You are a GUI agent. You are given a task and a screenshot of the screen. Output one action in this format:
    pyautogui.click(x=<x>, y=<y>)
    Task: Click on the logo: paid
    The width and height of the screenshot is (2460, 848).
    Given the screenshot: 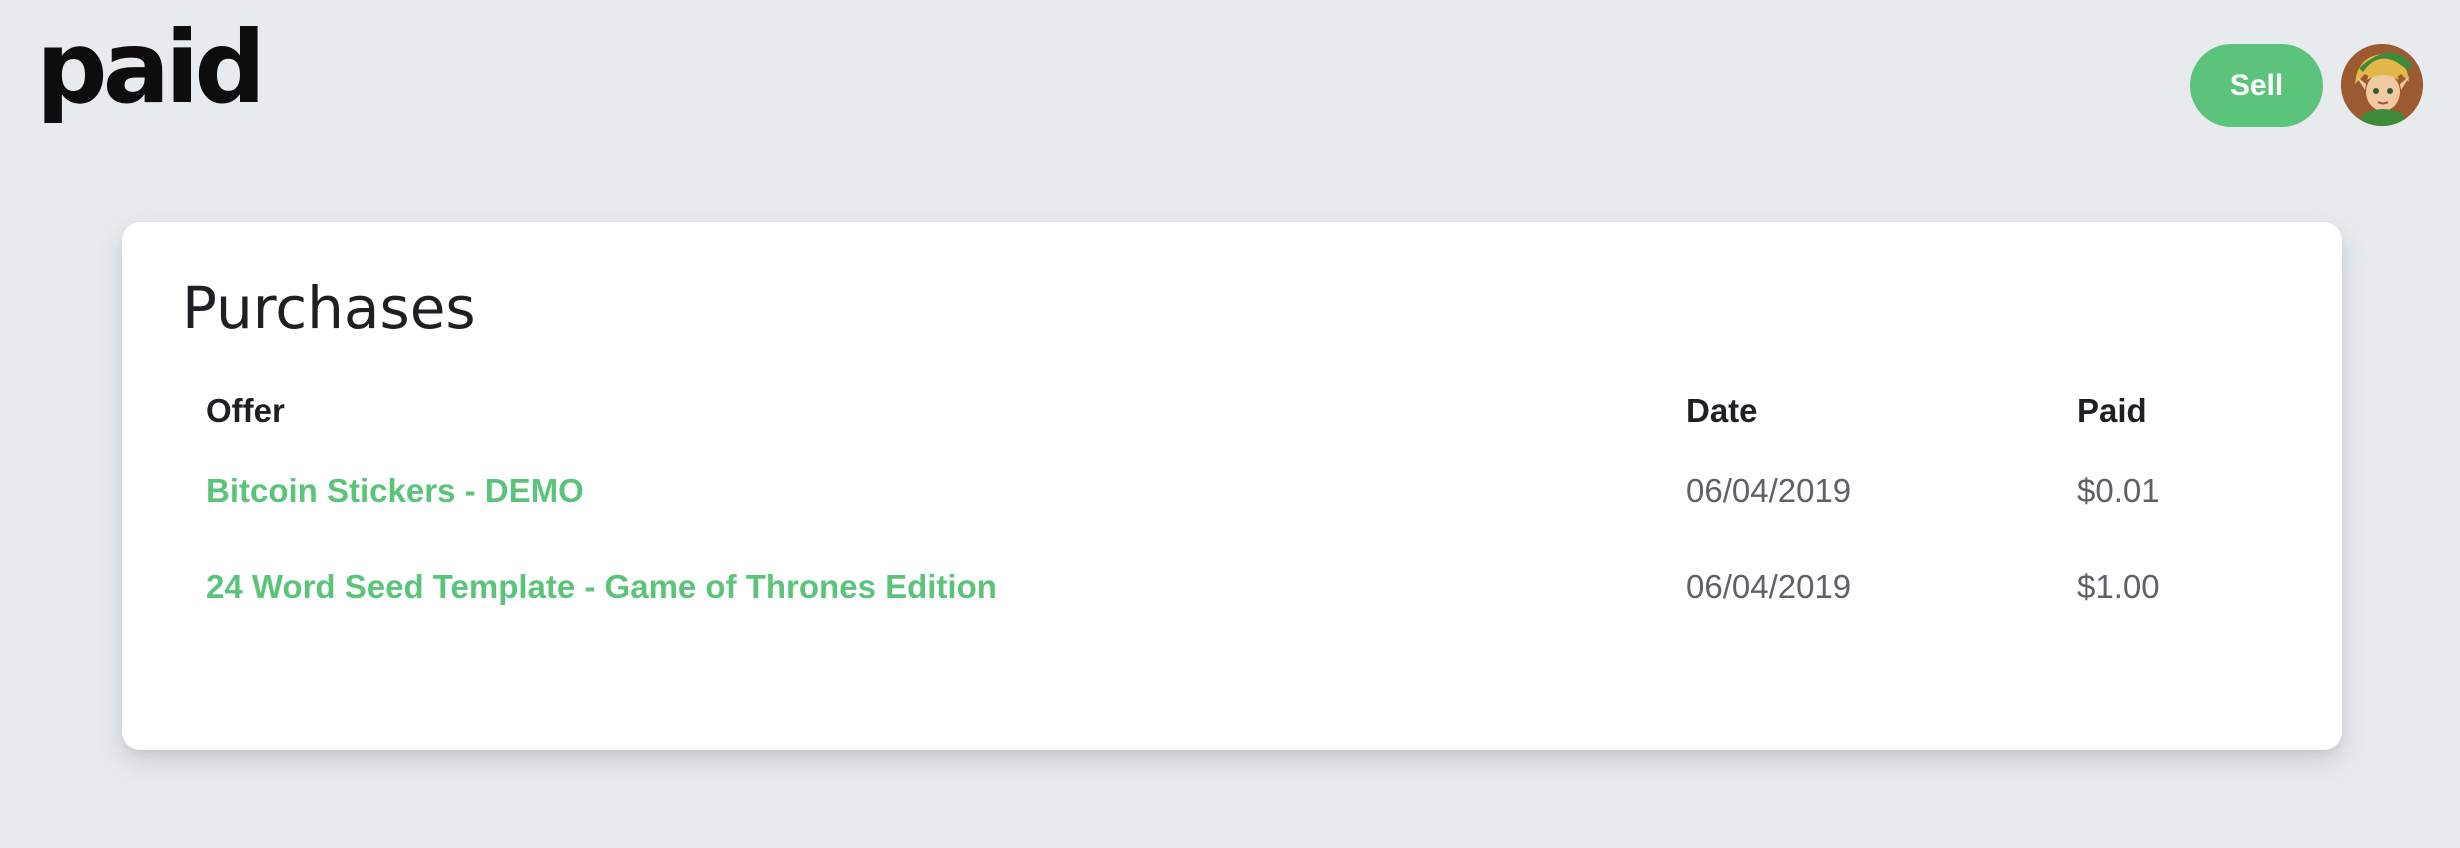 What is the action you would take?
    pyautogui.click(x=151, y=68)
    